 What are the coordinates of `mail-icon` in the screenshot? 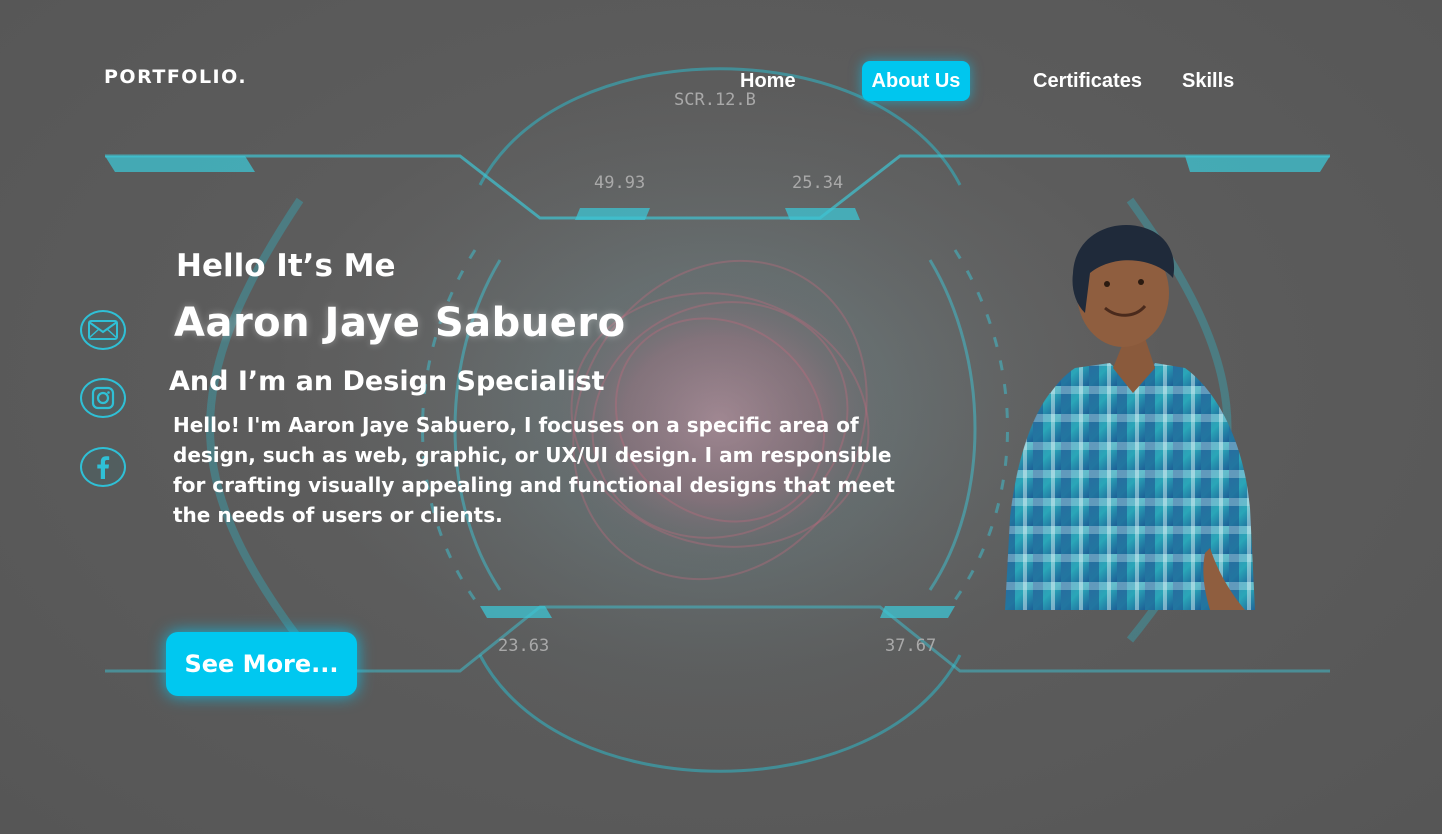 It's located at (103, 330).